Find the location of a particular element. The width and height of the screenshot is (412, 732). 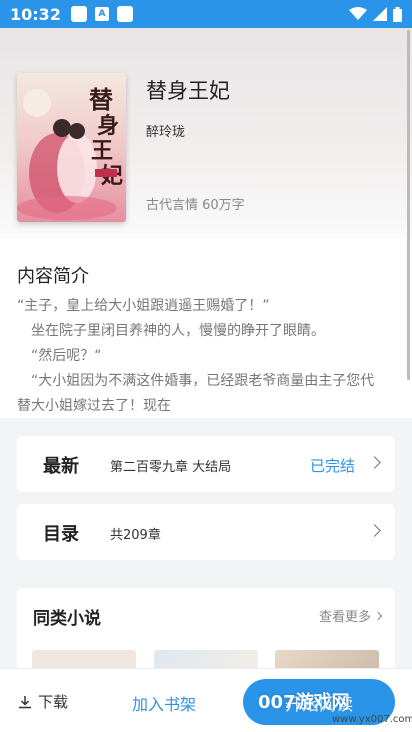

see-more-label: 查看更多 is located at coordinates (344, 617).